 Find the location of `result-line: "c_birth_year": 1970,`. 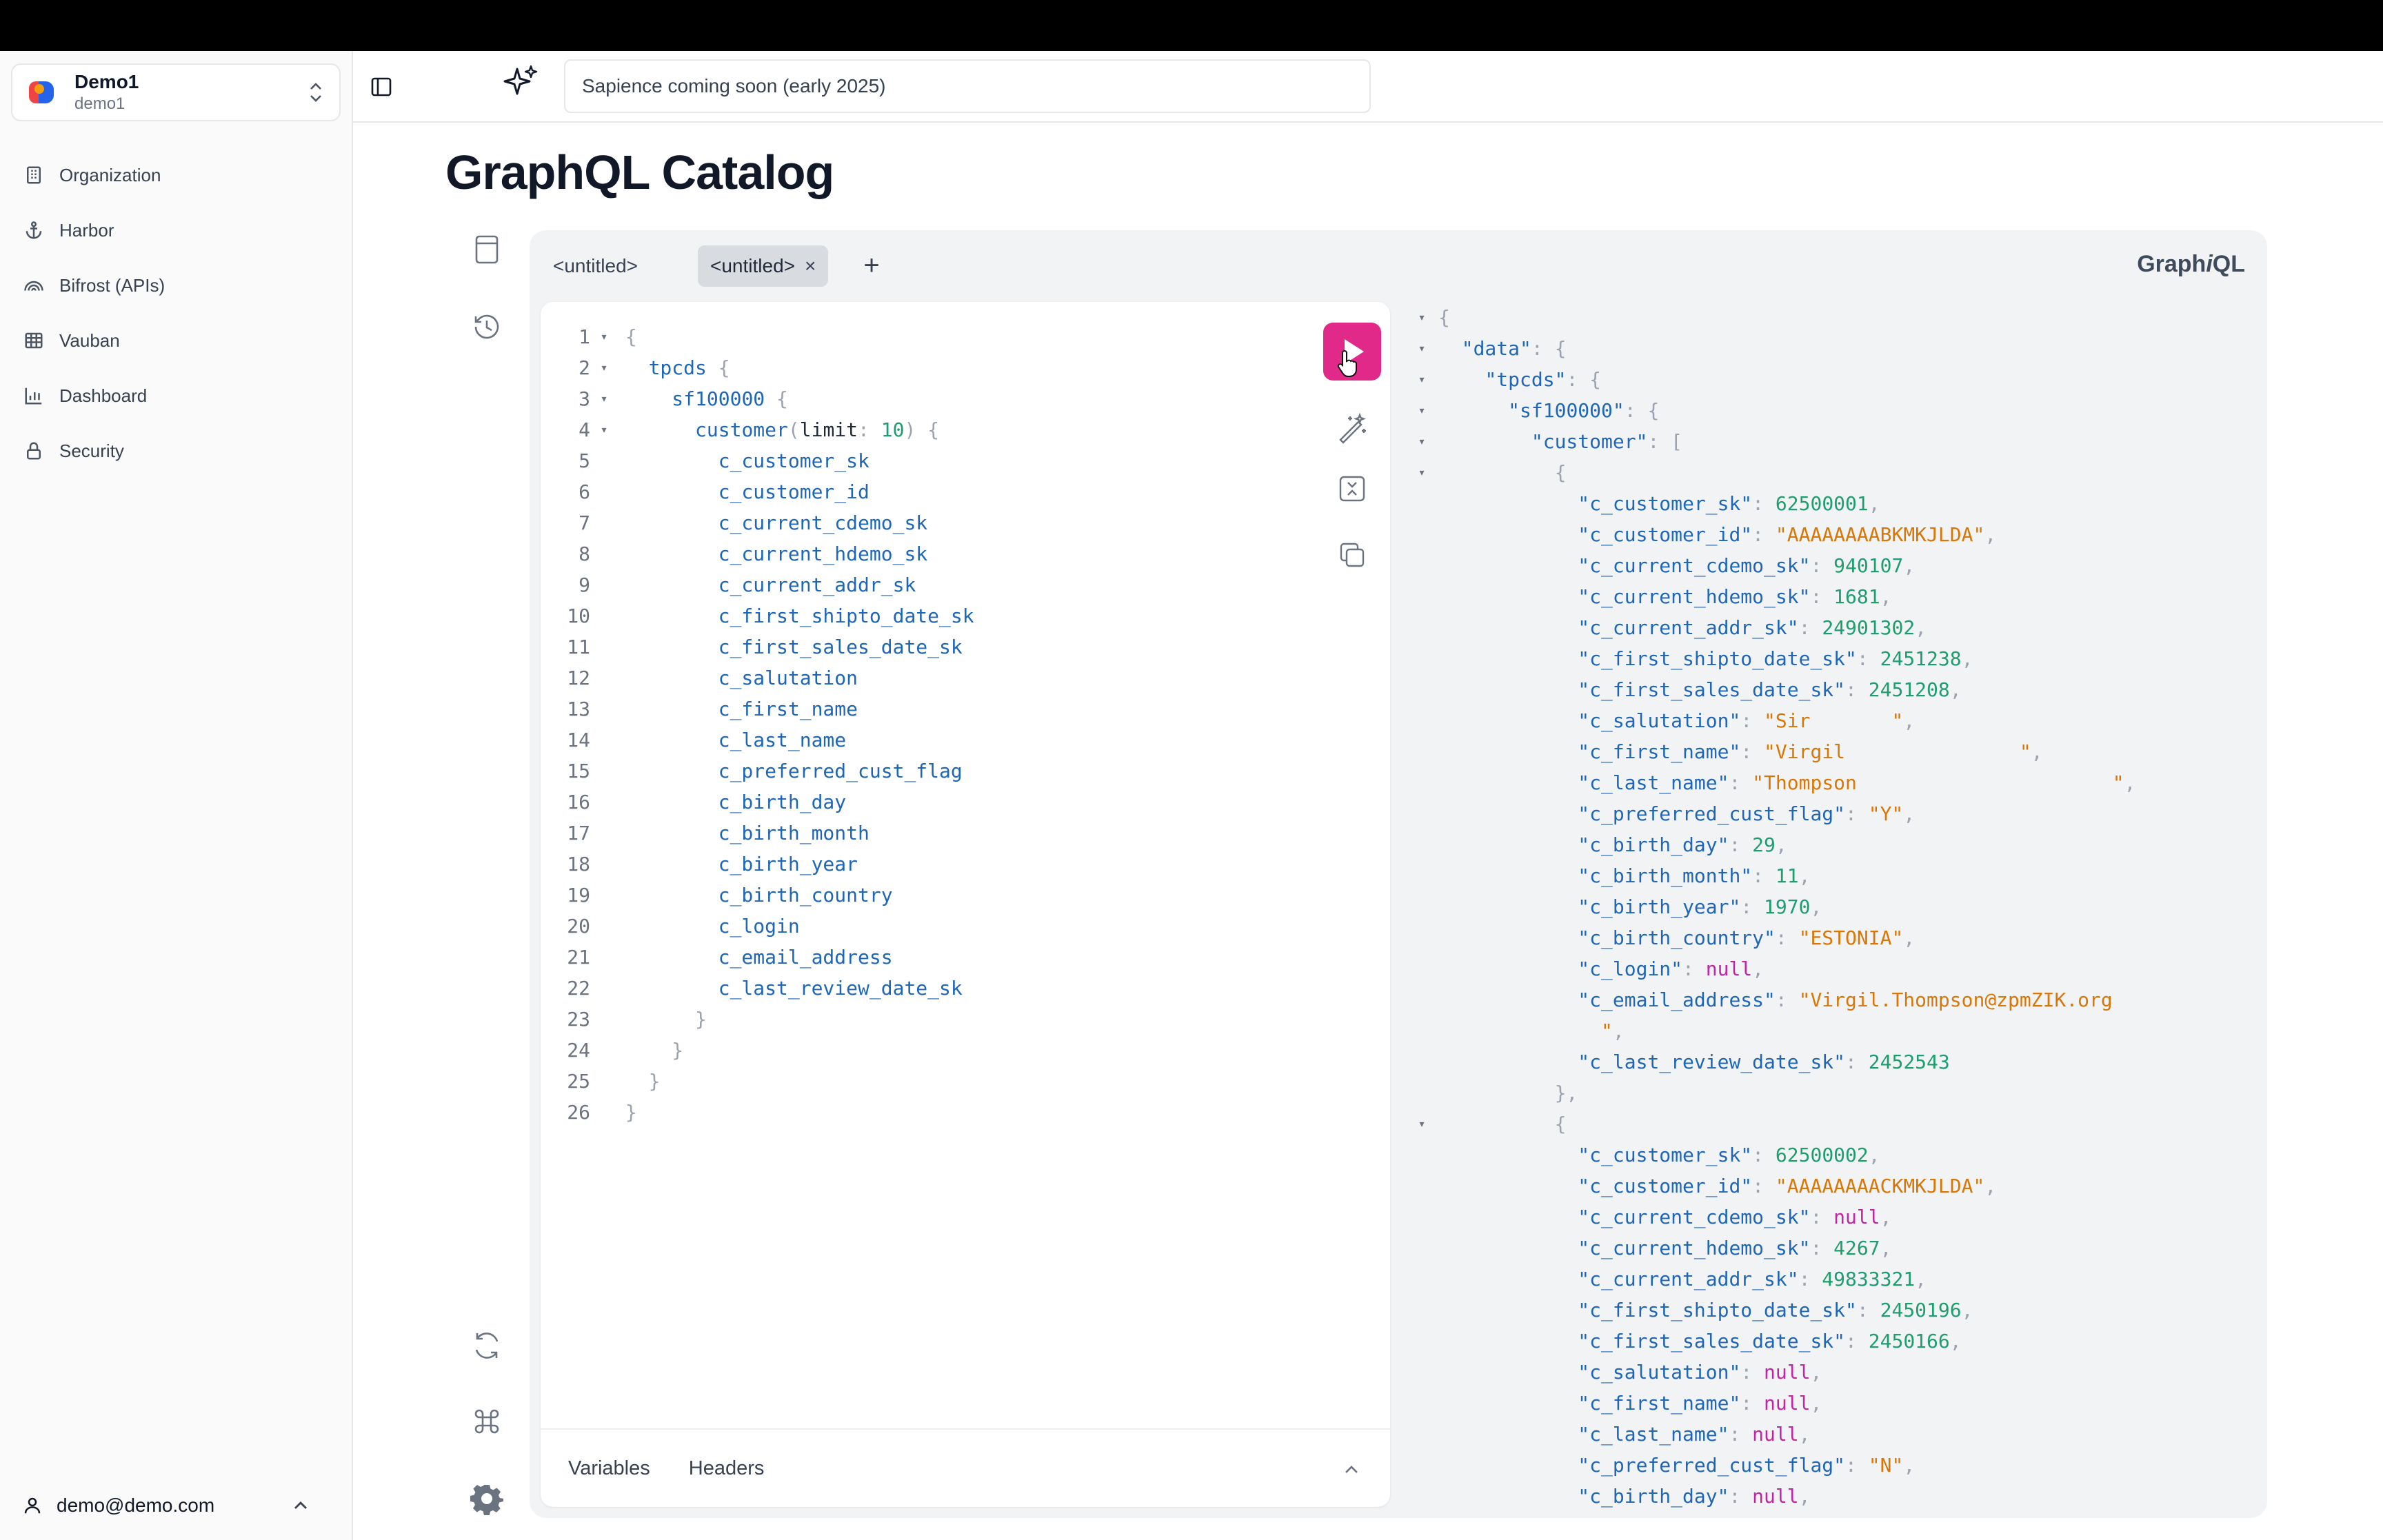

result-line: "c_birth_year": 1970, is located at coordinates (1829, 907).